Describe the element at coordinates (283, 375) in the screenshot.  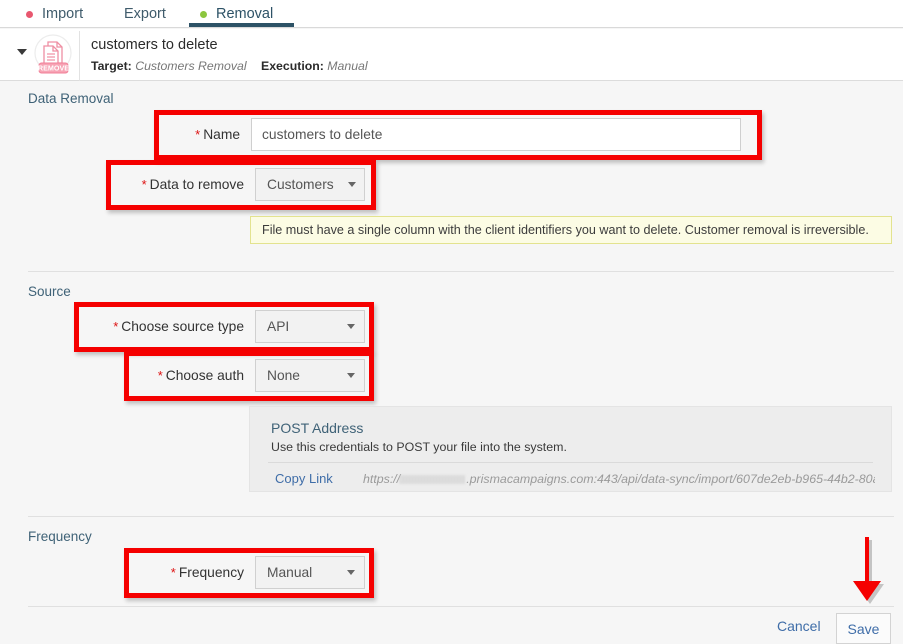
I see `auth-value: None` at that location.